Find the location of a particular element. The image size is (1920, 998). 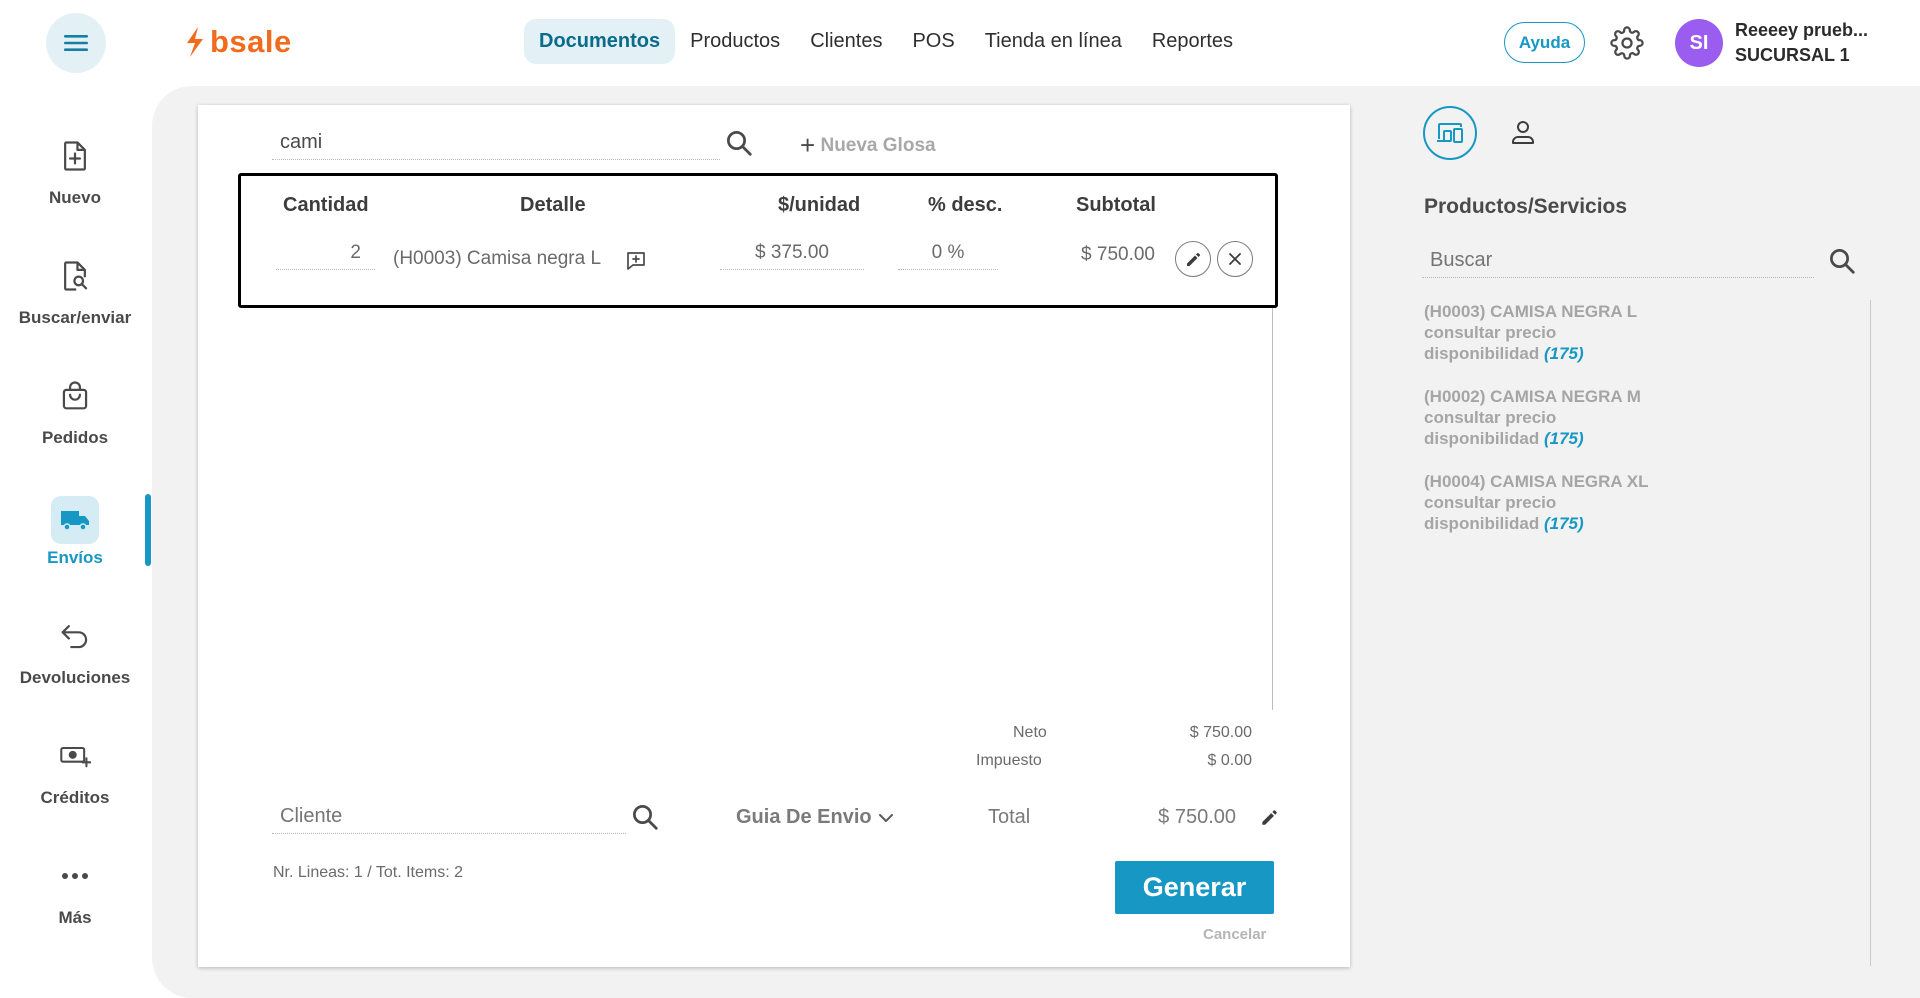

document-type-label: Guia De Envio is located at coordinates (804, 817).